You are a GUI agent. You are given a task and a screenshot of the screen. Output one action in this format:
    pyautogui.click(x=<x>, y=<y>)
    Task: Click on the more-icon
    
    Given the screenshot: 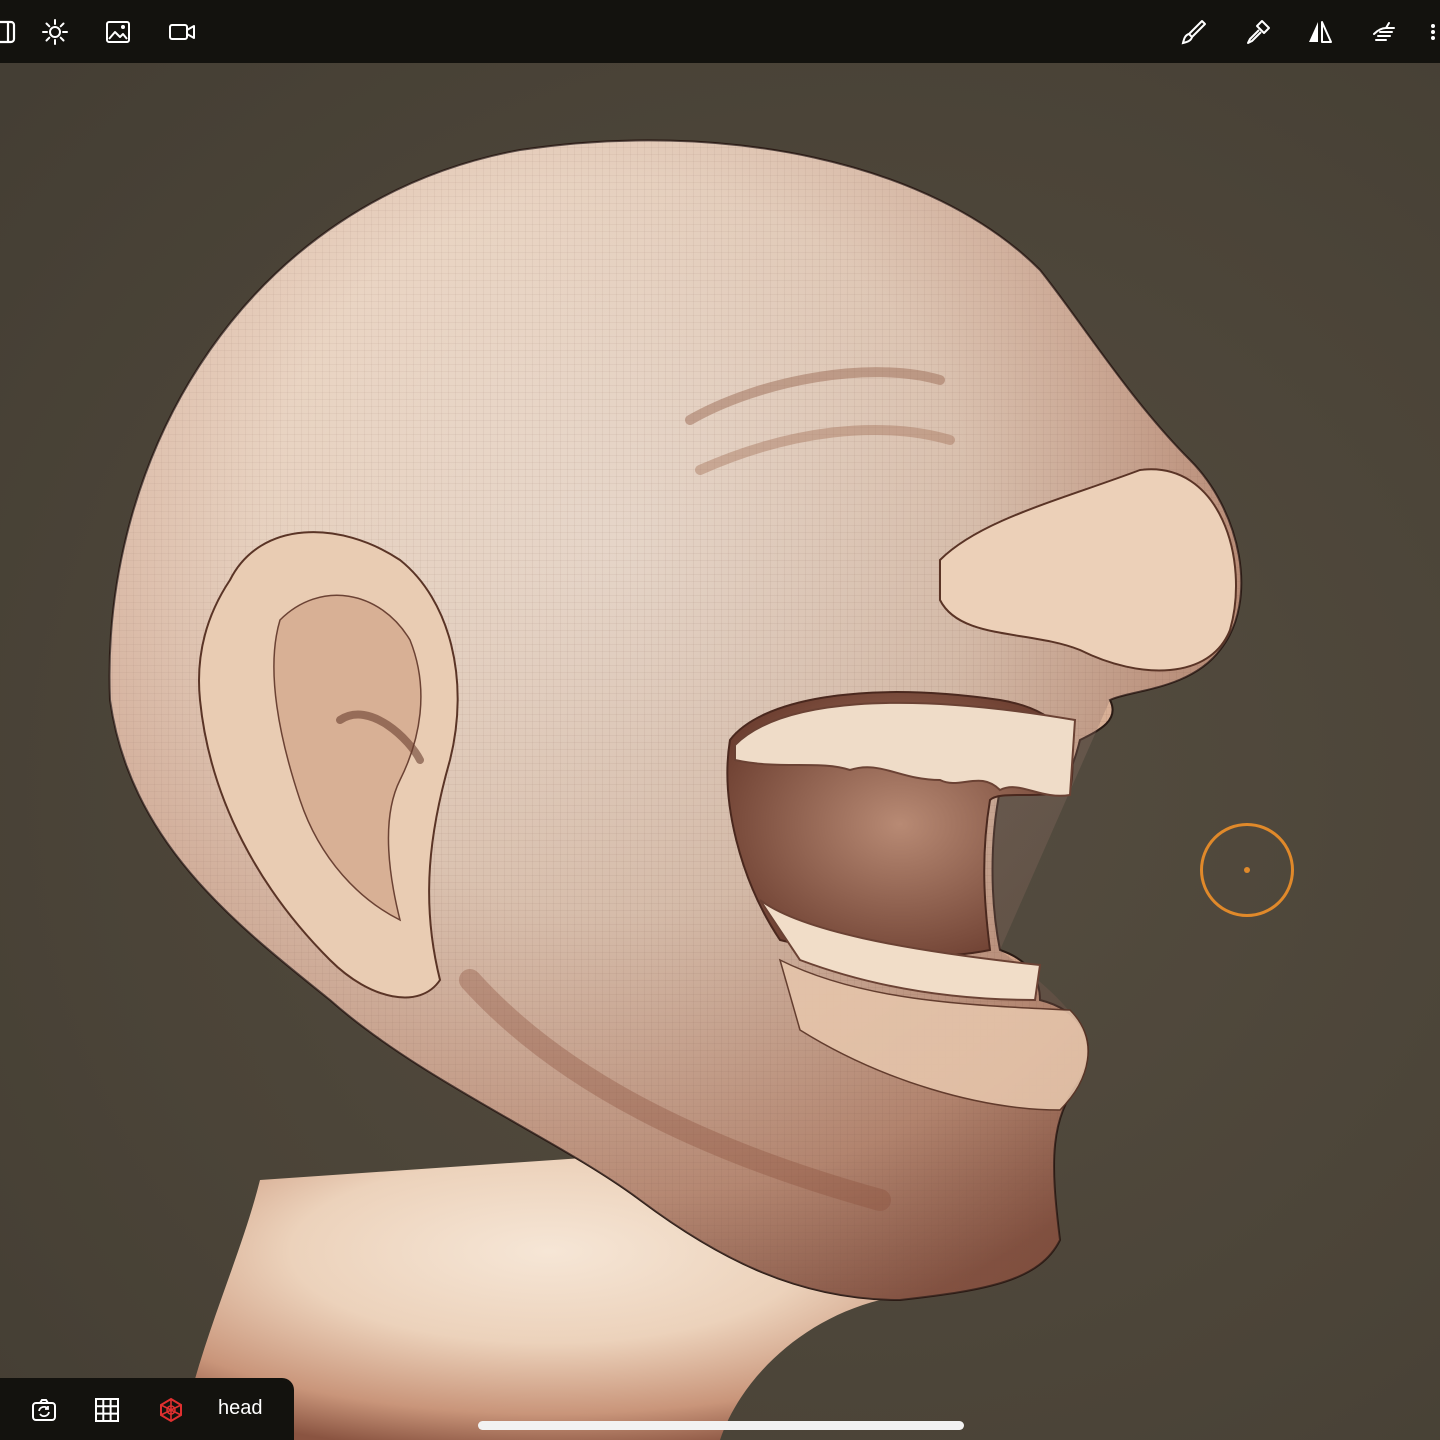 What is the action you would take?
    pyautogui.click(x=1430, y=32)
    